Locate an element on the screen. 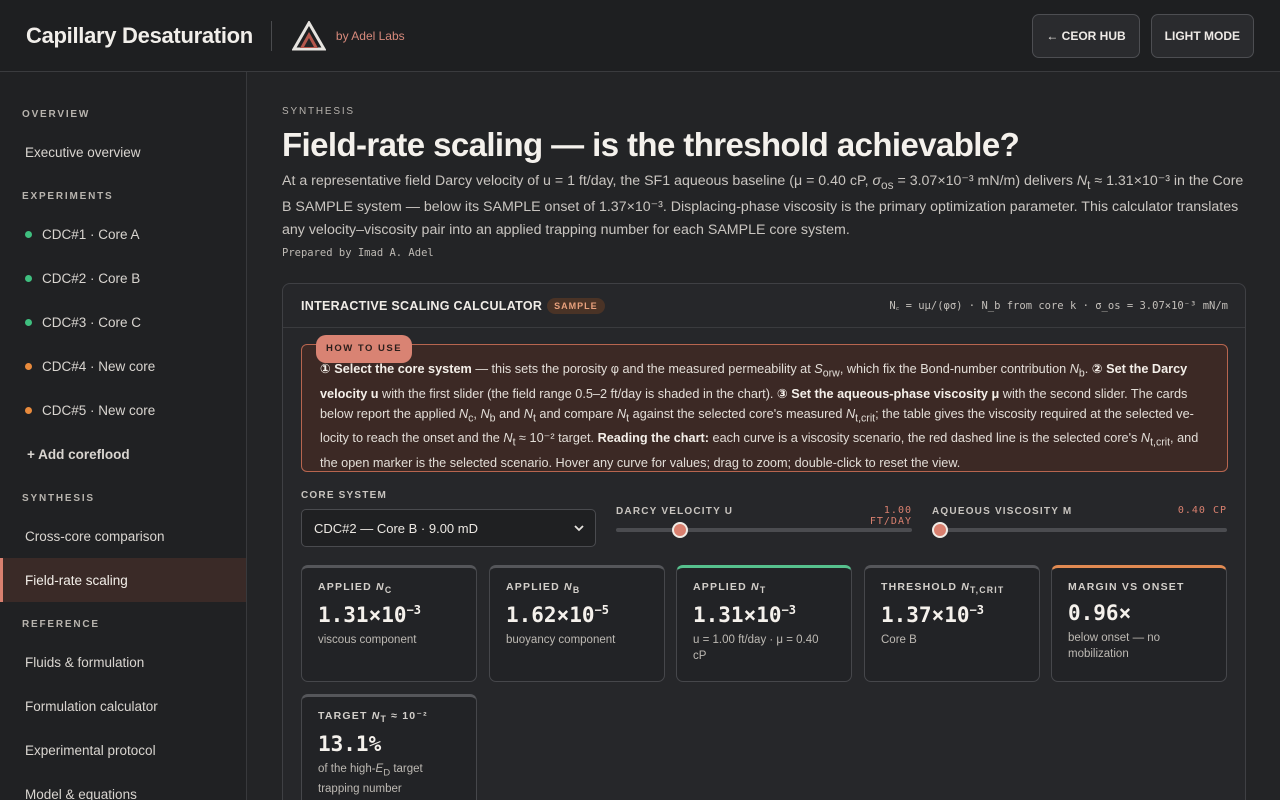  sidebar-item-label: CDC#4 · New core is located at coordinates (99, 366).